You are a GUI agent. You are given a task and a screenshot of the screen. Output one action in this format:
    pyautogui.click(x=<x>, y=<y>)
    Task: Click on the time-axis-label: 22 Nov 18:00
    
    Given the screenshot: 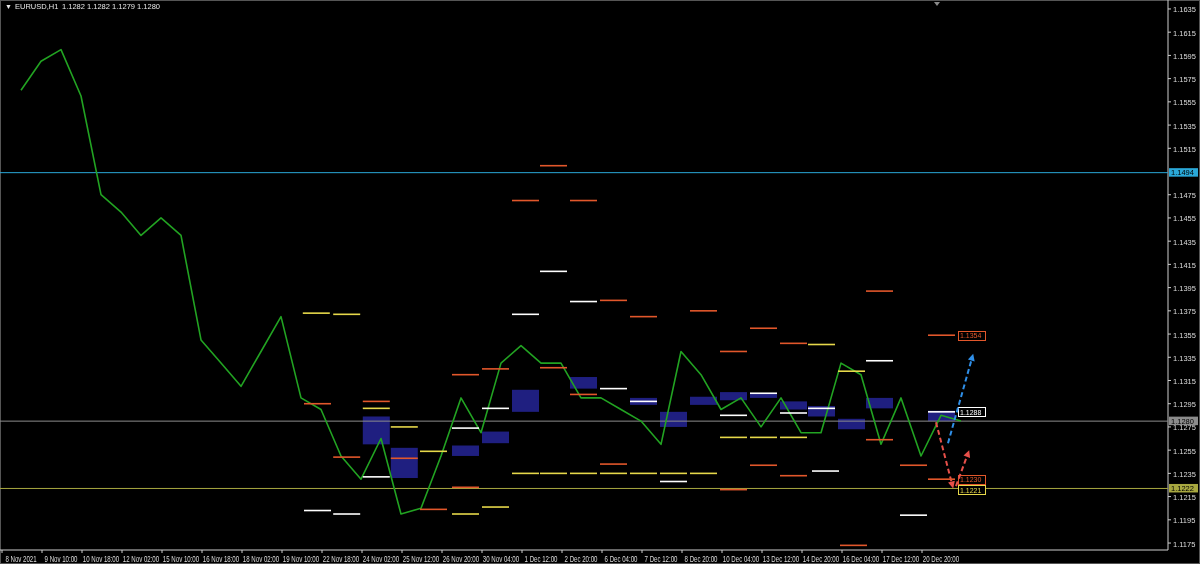 What is the action you would take?
    pyautogui.click(x=341, y=558)
    